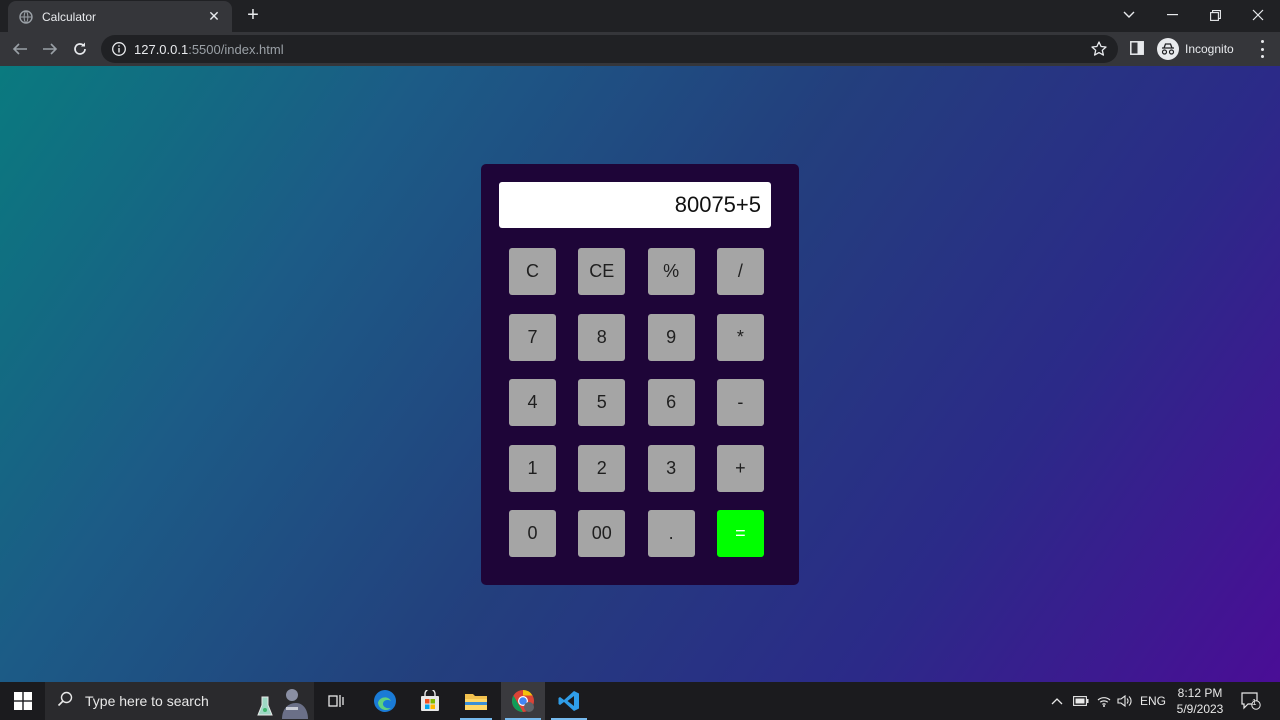  What do you see at coordinates (385, 701) in the screenshot?
I see `edge-browser-icon` at bounding box center [385, 701].